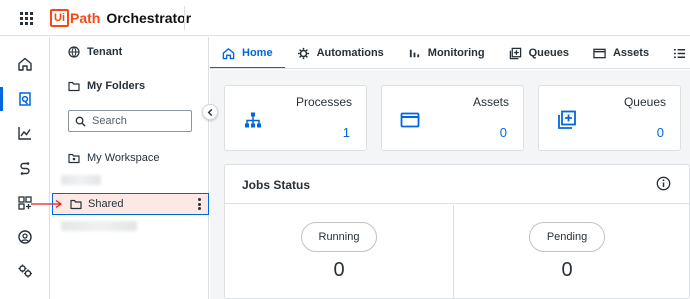 This screenshot has height=299, width=690. What do you see at coordinates (323, 102) in the screenshot?
I see `processes-title: Processes` at bounding box center [323, 102].